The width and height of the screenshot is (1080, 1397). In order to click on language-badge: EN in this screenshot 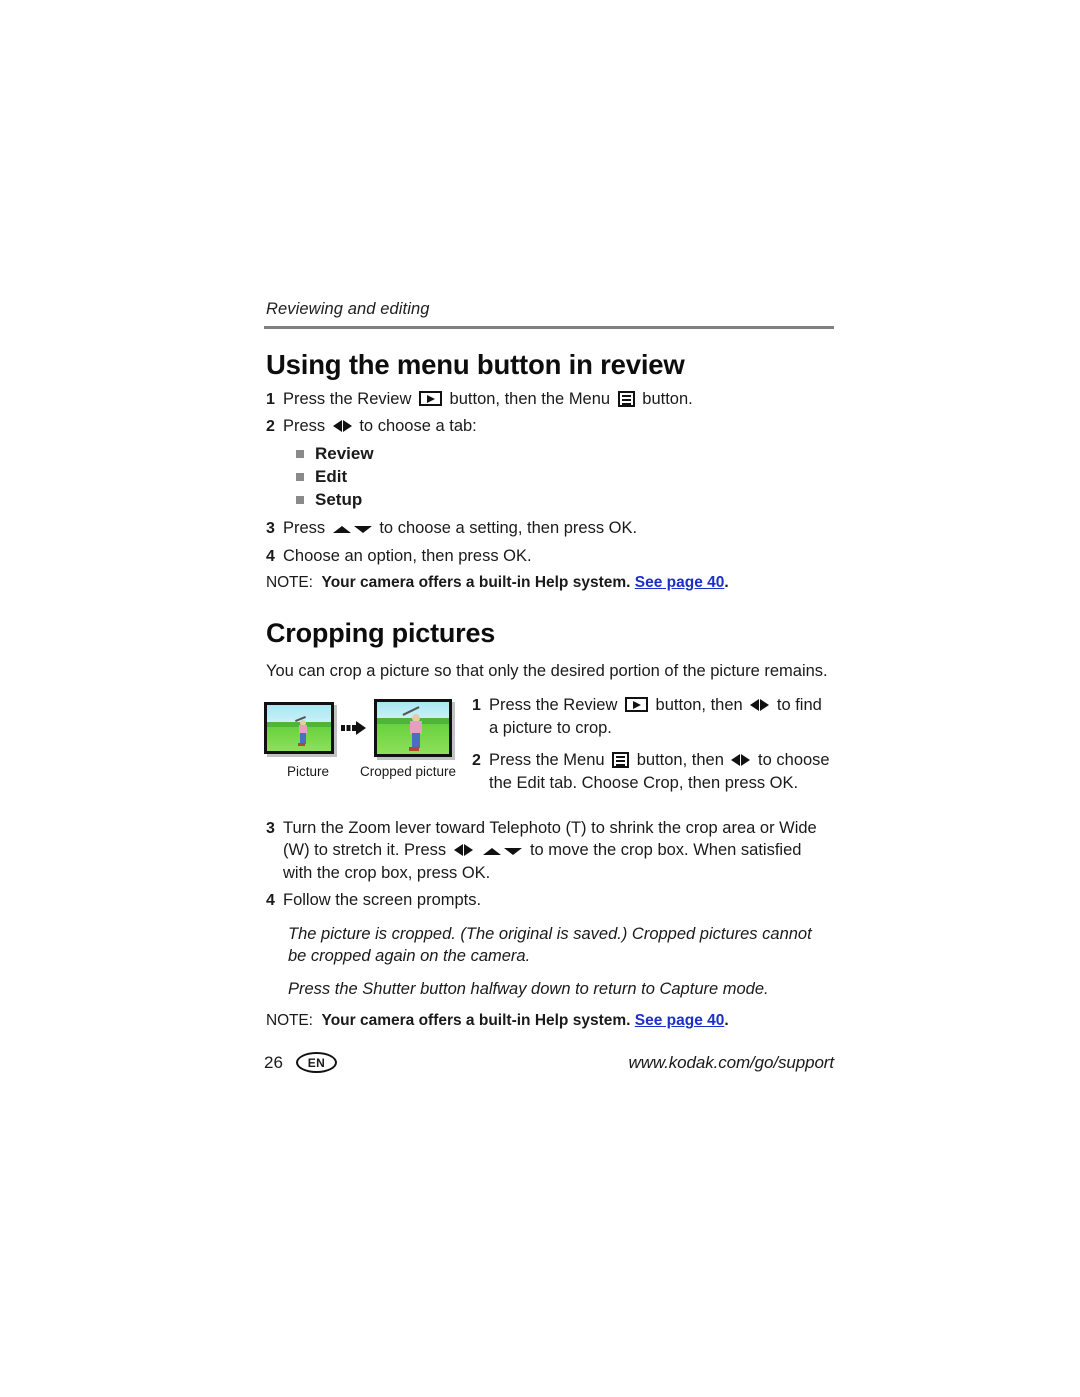, I will do `click(316, 1062)`.